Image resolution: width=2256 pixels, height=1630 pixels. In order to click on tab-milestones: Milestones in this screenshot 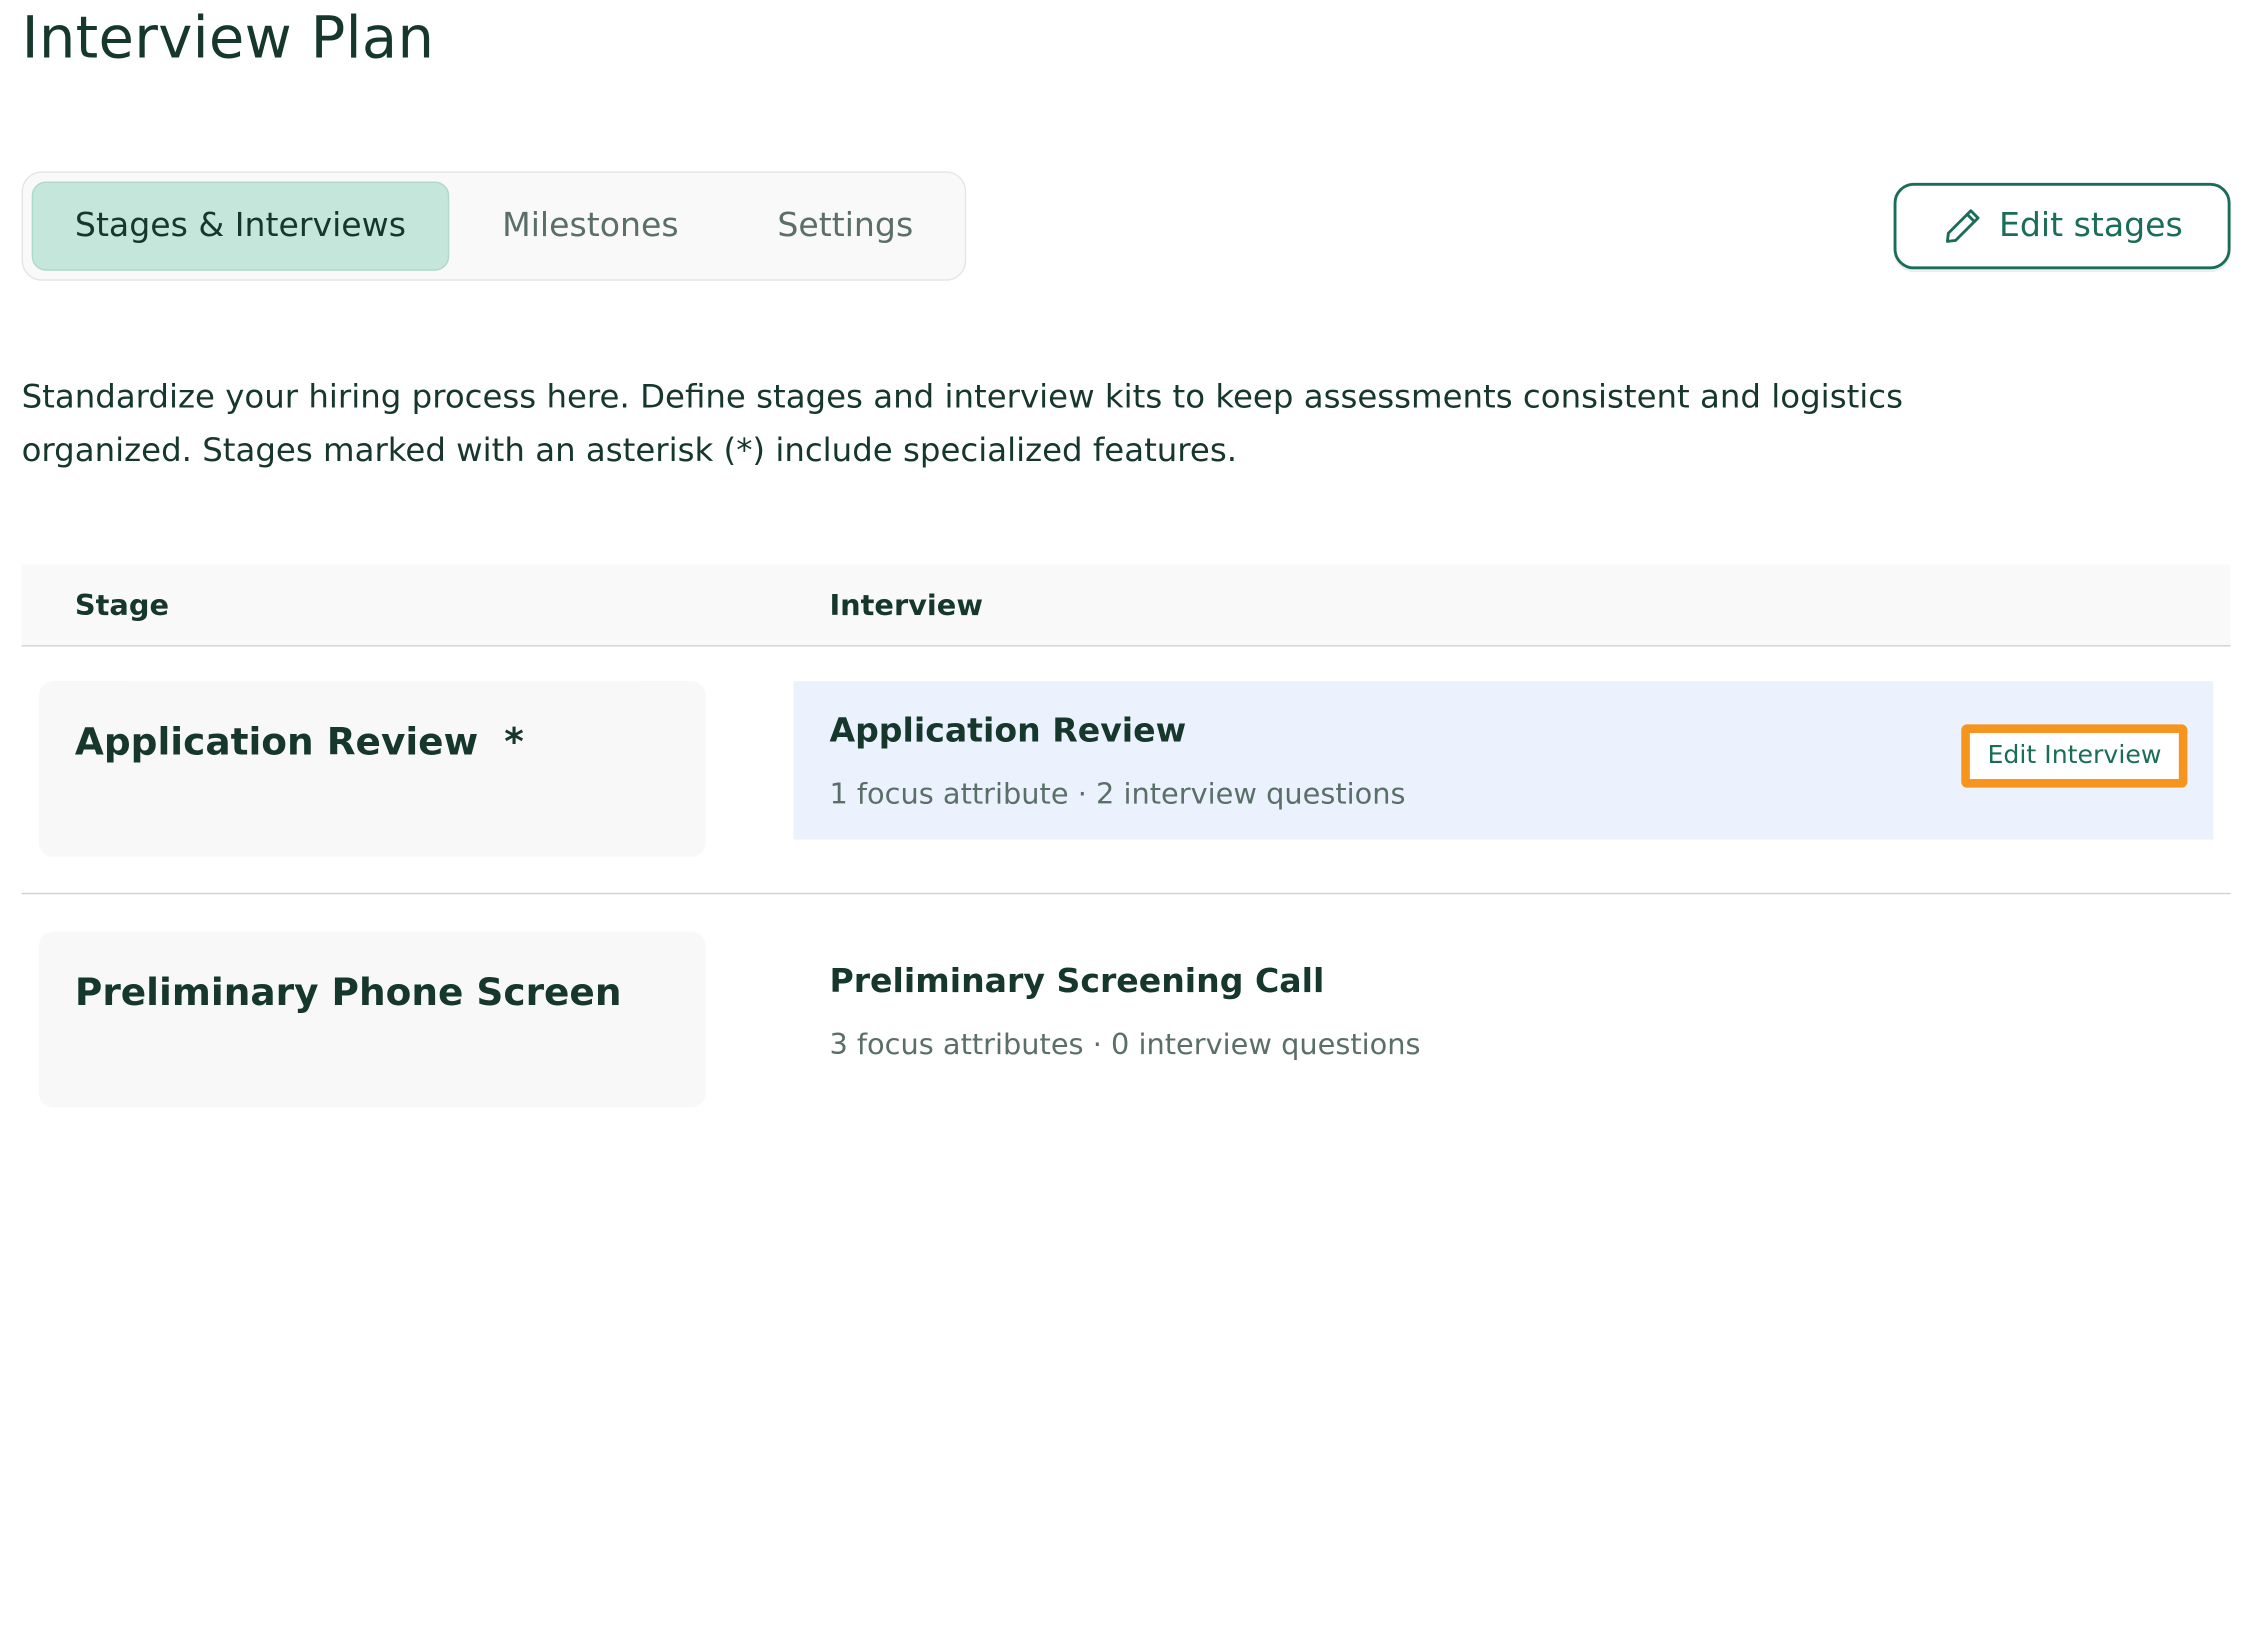, I will do `click(590, 225)`.